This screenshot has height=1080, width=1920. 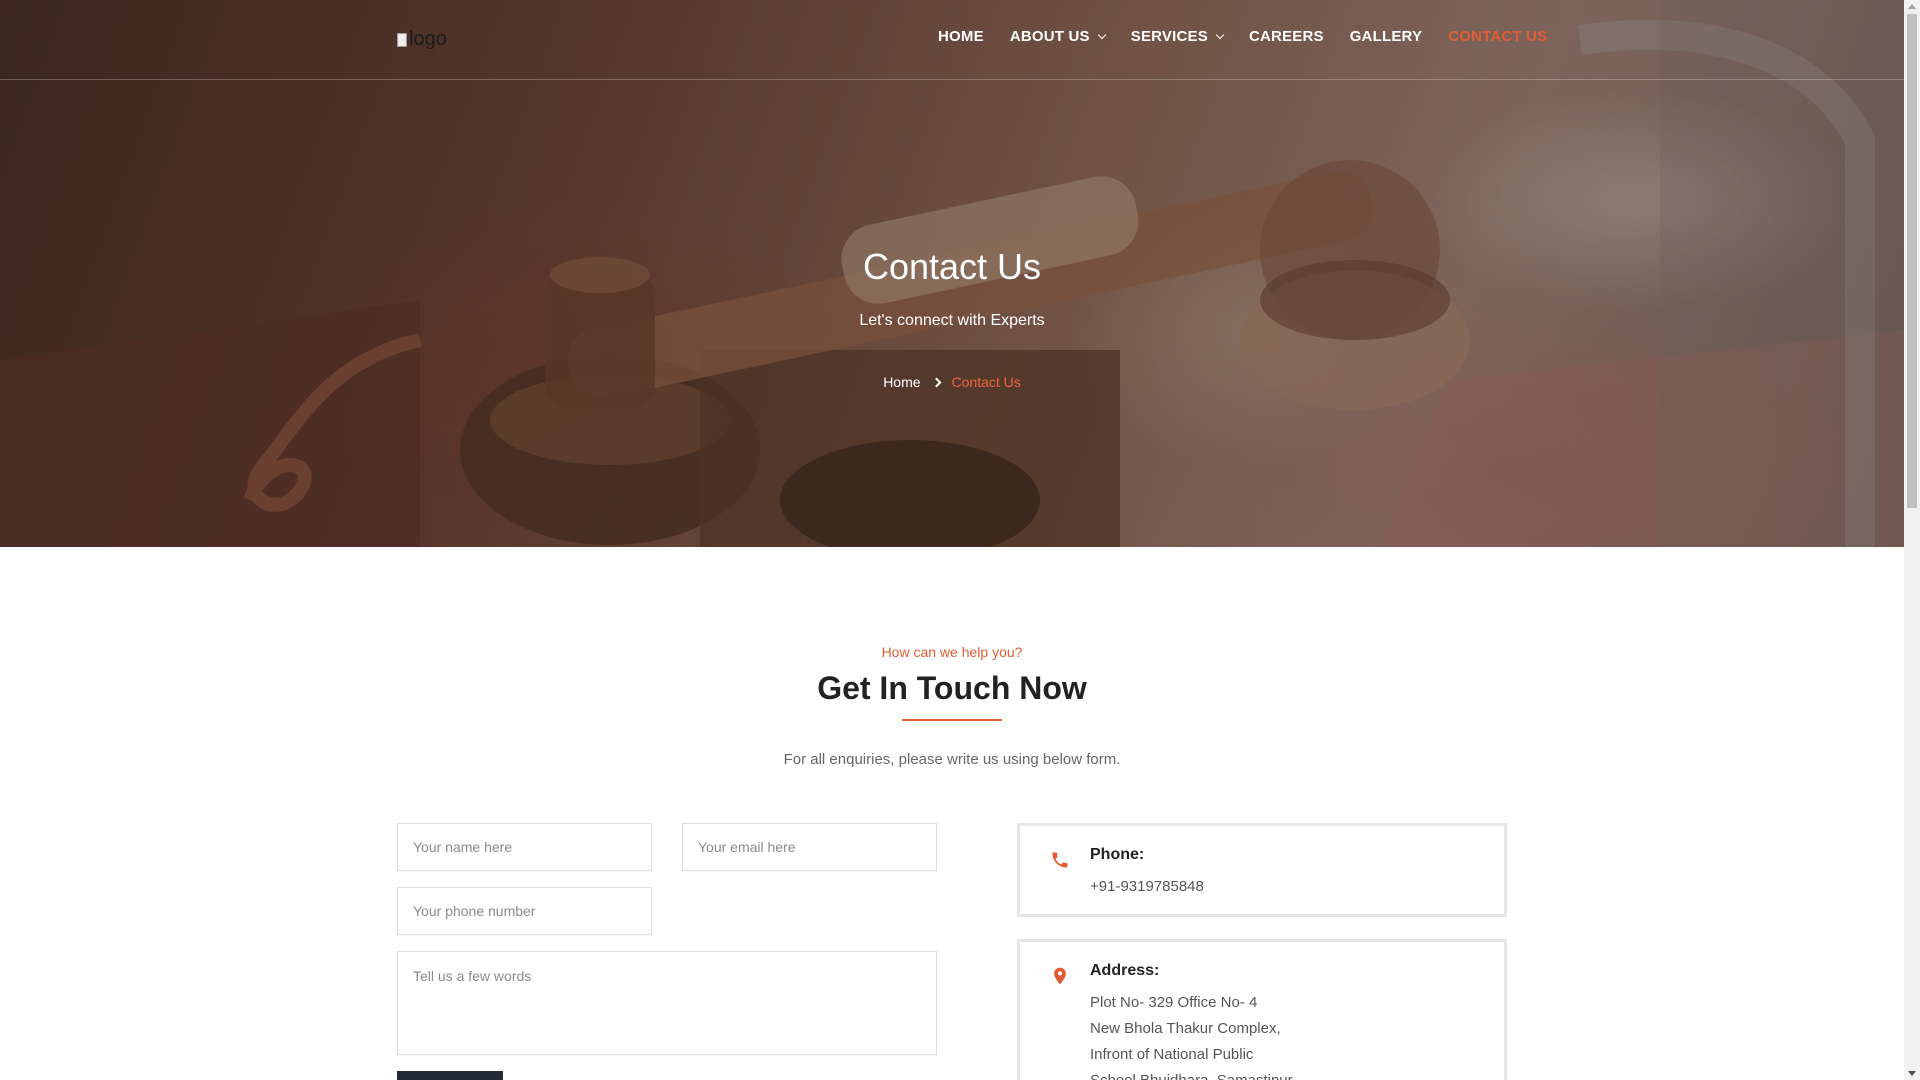 What do you see at coordinates (936, 382) in the screenshot?
I see `chevron-right-icon` at bounding box center [936, 382].